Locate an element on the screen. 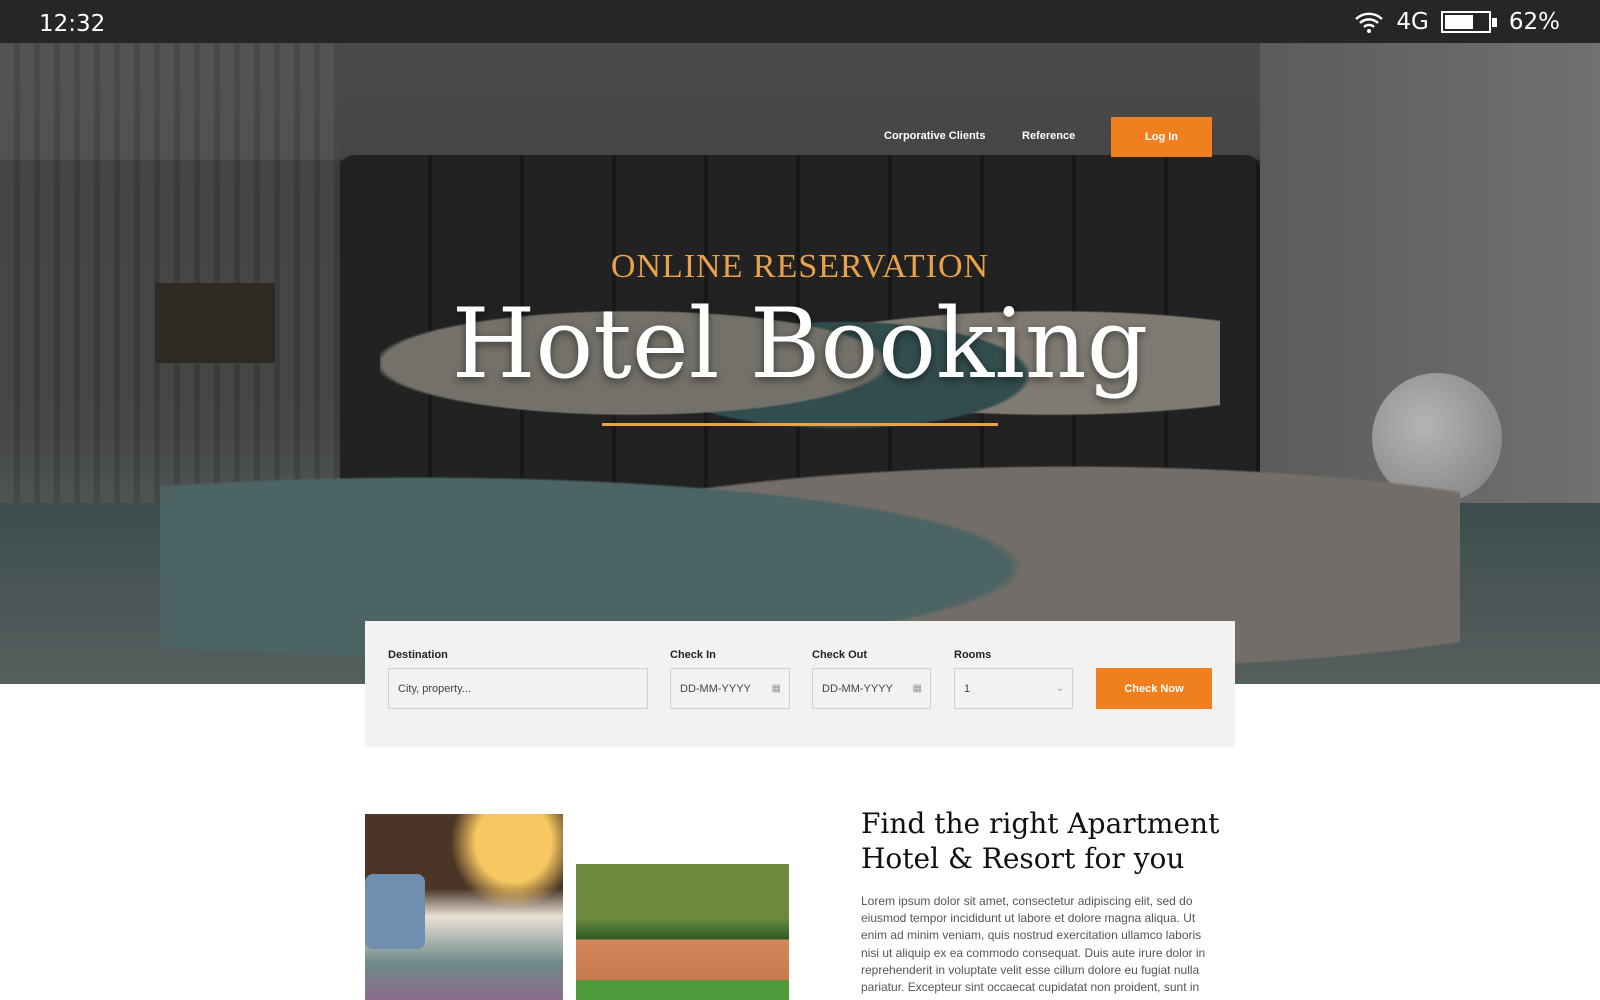  check-in-label: Check In is located at coordinates (693, 655).